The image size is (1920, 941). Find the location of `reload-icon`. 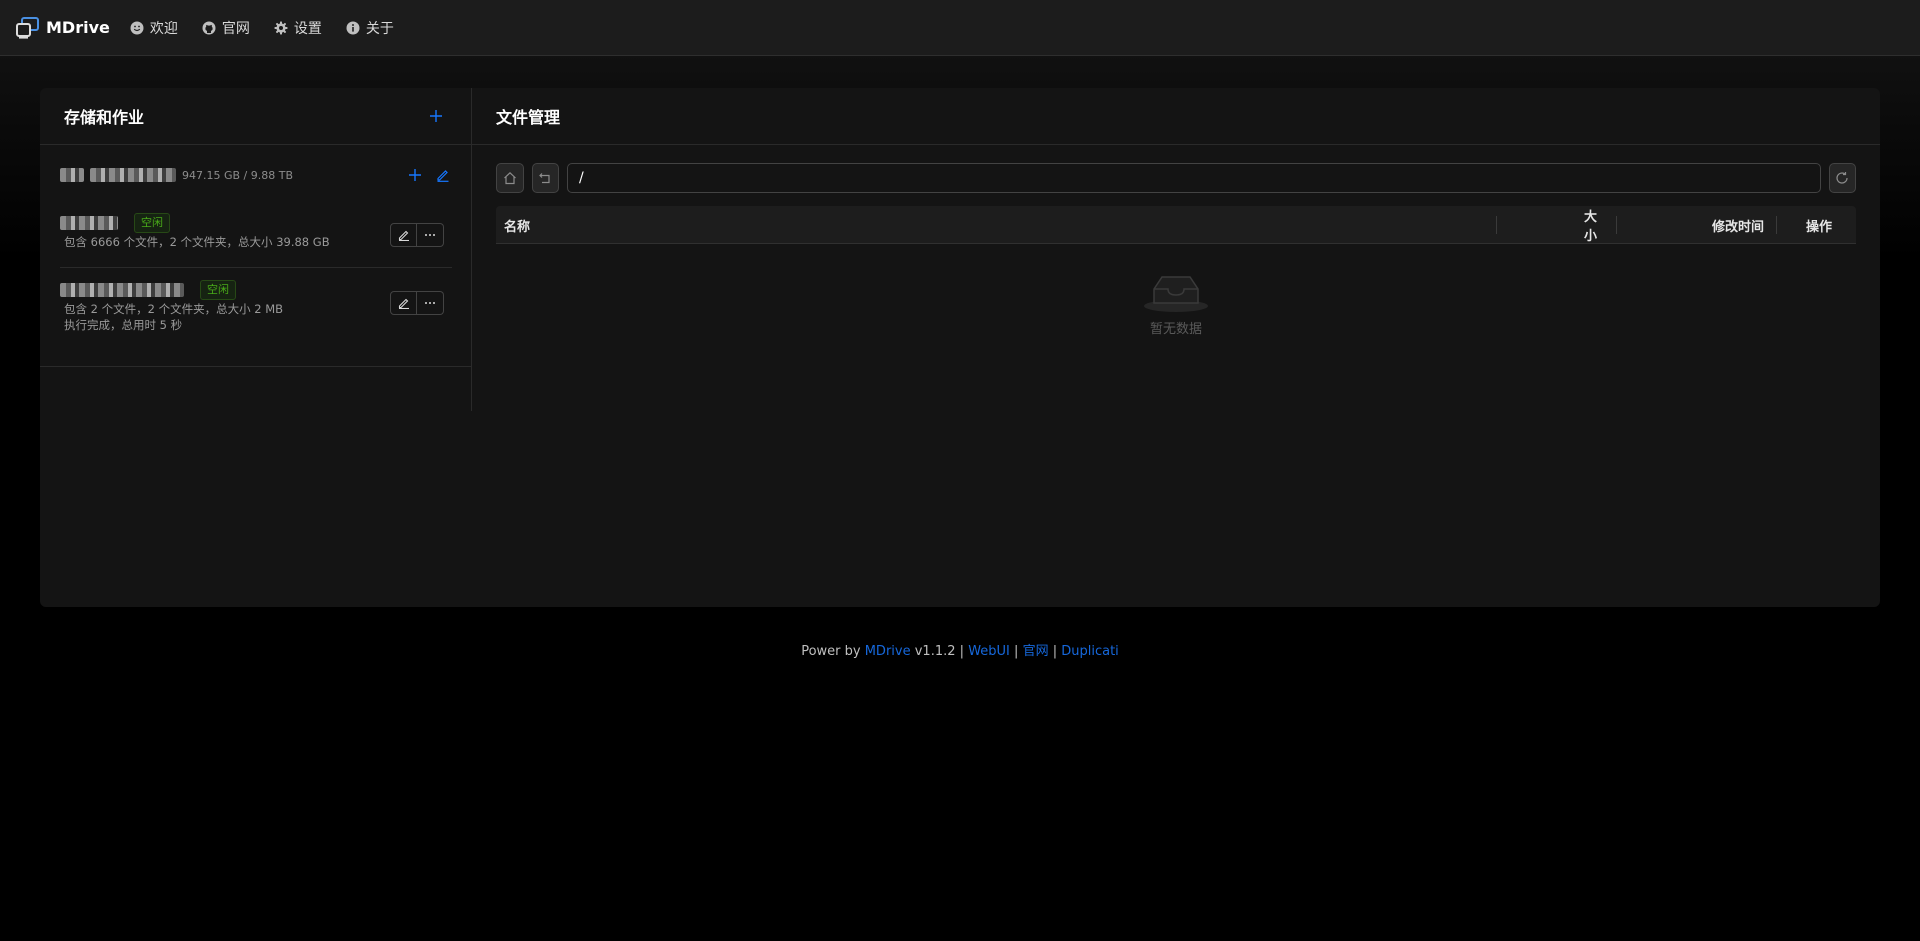

reload-icon is located at coordinates (1842, 178).